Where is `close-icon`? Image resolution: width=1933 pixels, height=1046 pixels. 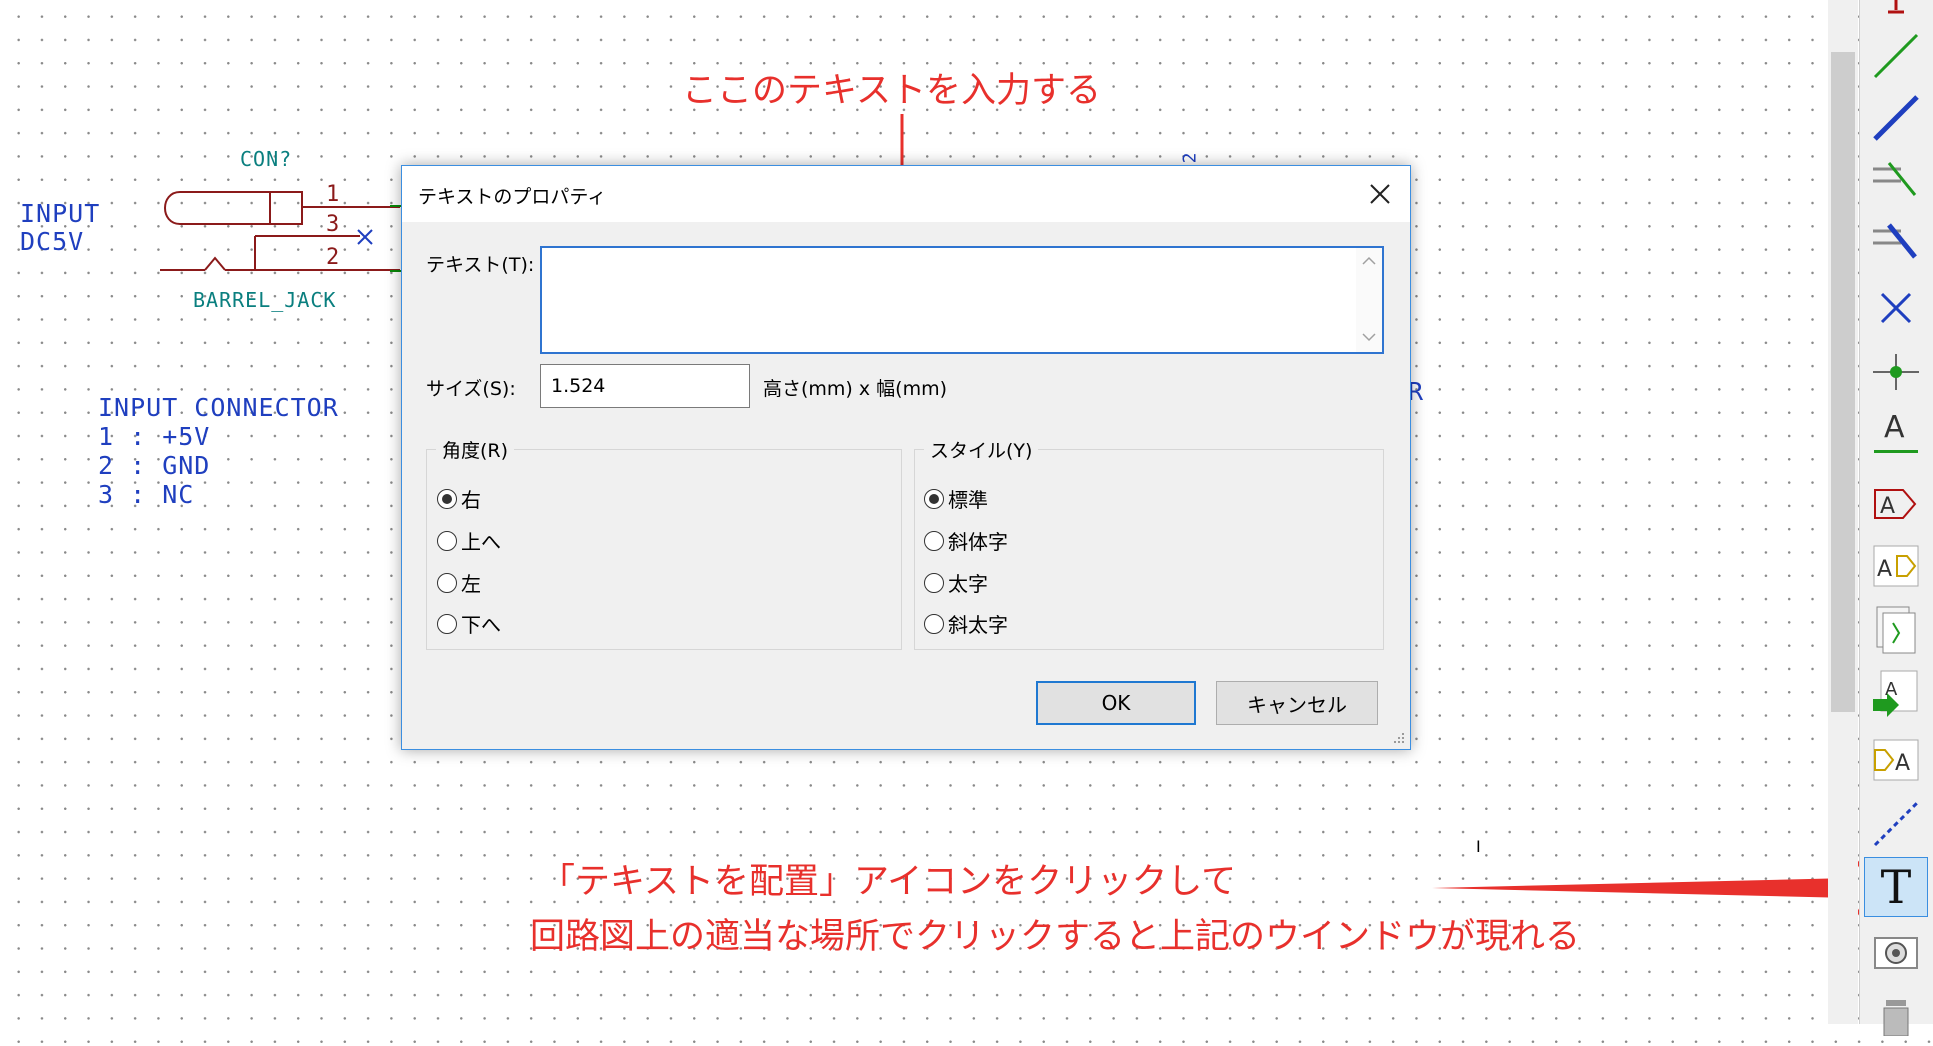 close-icon is located at coordinates (1380, 194).